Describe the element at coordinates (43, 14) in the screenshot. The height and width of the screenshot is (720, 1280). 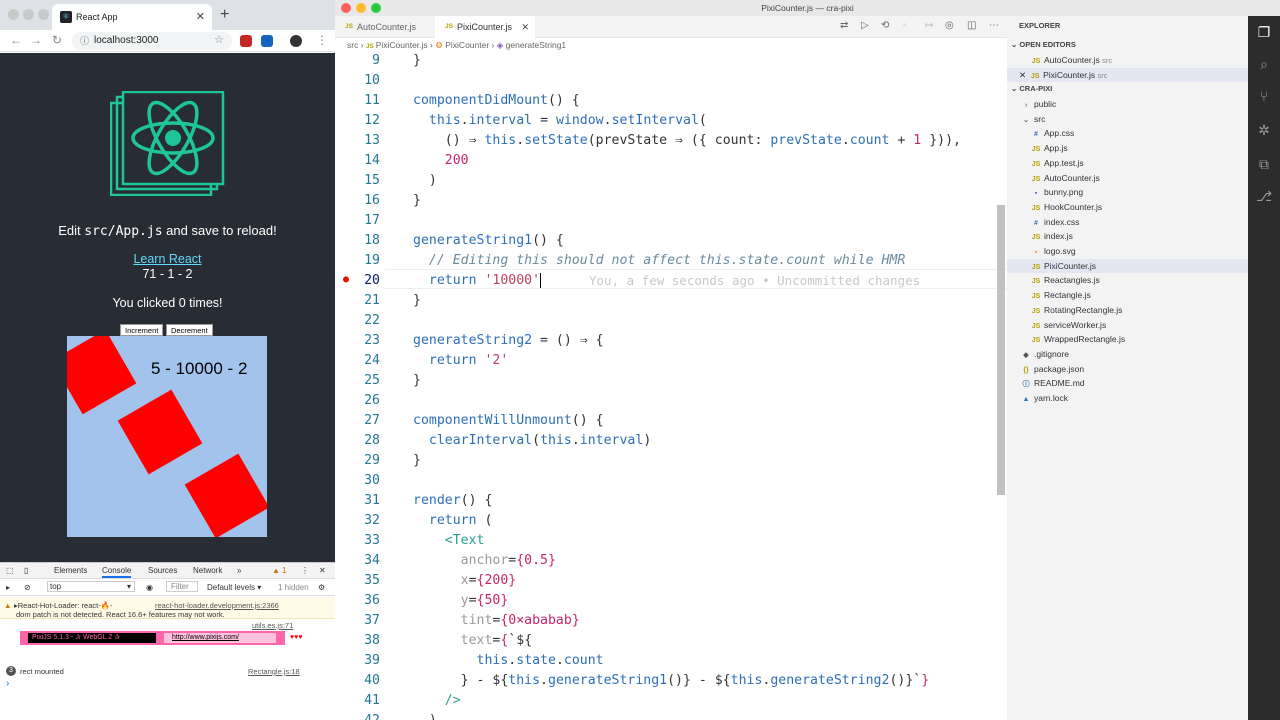
I see `zoom-window-dot` at that location.